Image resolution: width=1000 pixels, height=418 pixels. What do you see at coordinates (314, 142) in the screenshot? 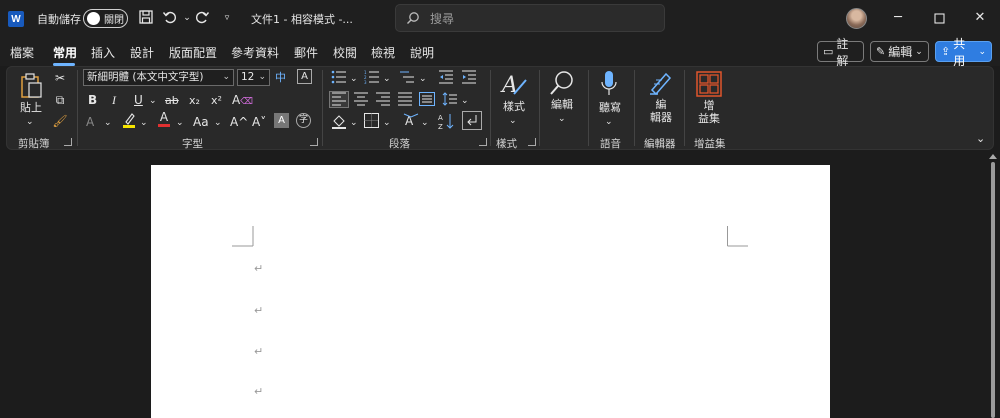
I see `font-launcher-icon` at bounding box center [314, 142].